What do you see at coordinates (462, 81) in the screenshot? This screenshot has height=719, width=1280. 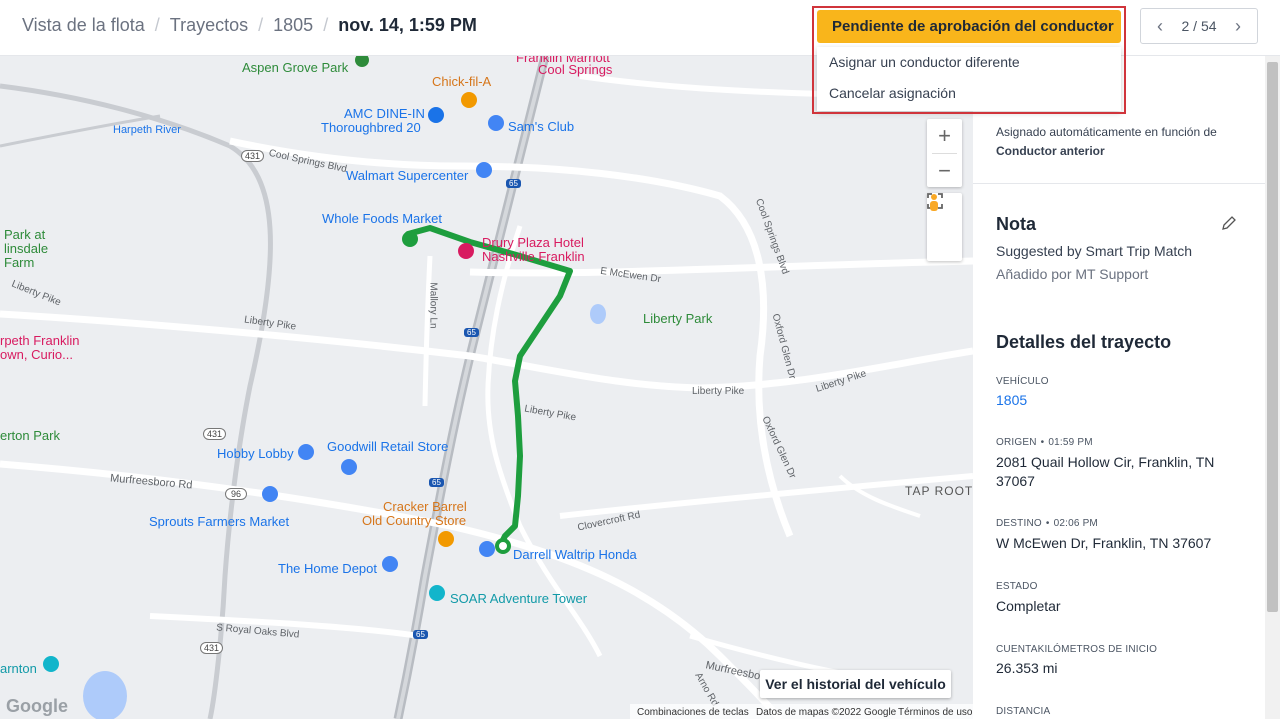 I see `map-label-chick-fil-a: Chick-fil-A` at bounding box center [462, 81].